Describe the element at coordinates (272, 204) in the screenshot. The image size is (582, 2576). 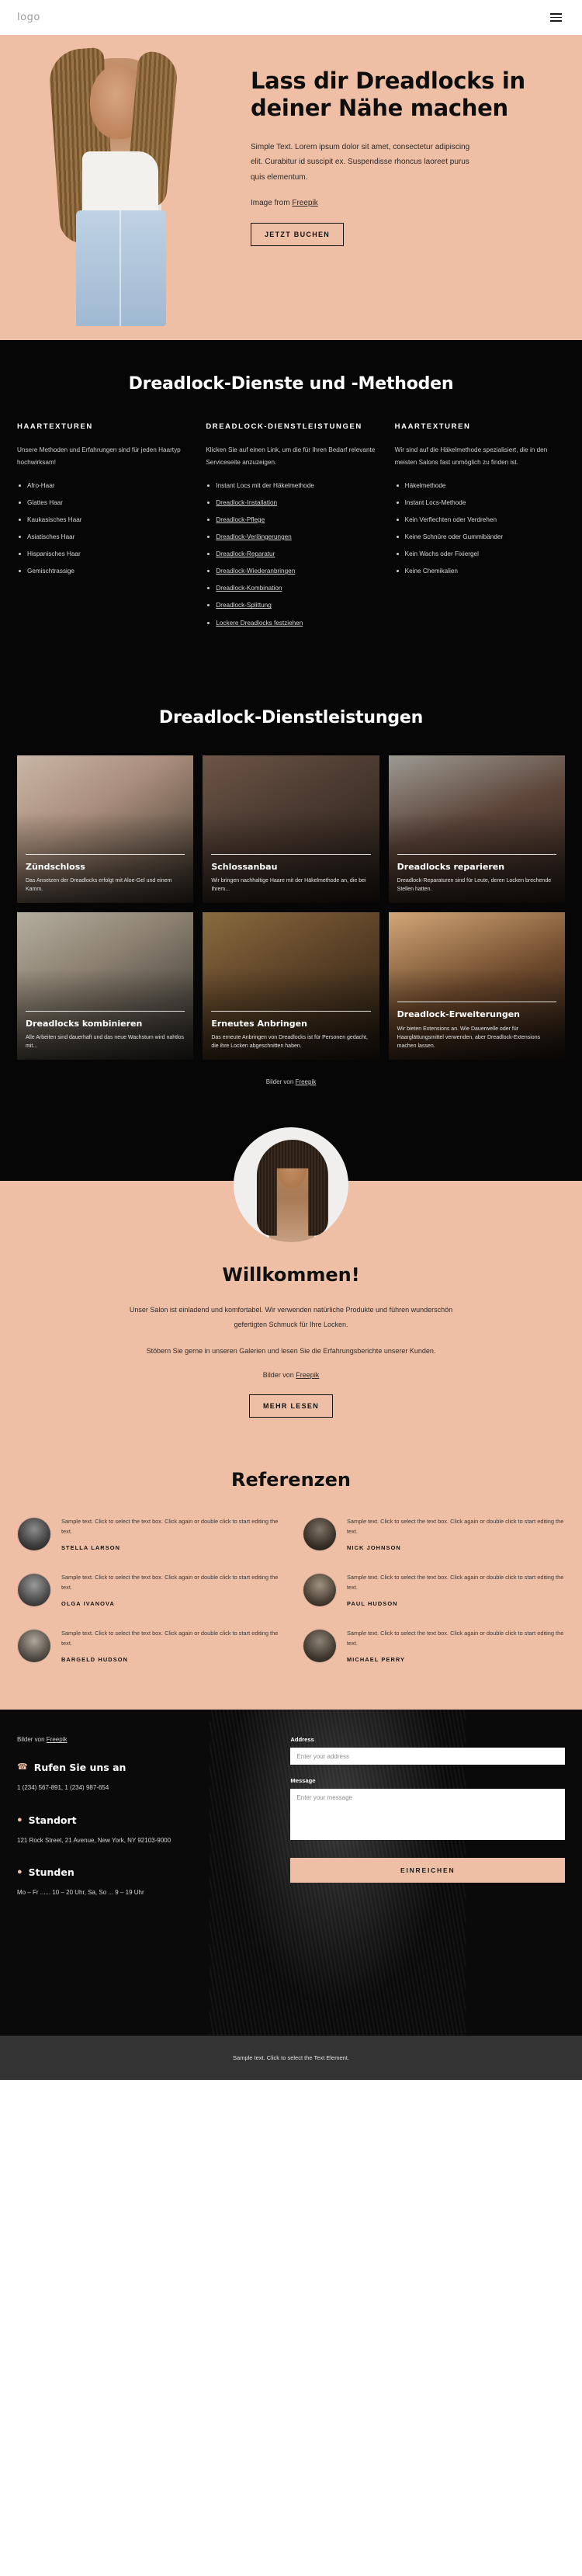
I see `hero-credit-prefix: Image from` at that location.